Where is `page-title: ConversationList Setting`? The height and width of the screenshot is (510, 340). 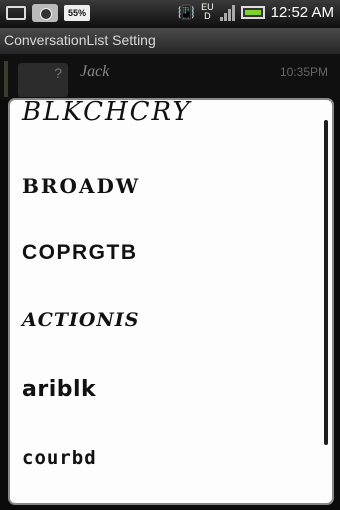 page-title: ConversationList Setting is located at coordinates (80, 40).